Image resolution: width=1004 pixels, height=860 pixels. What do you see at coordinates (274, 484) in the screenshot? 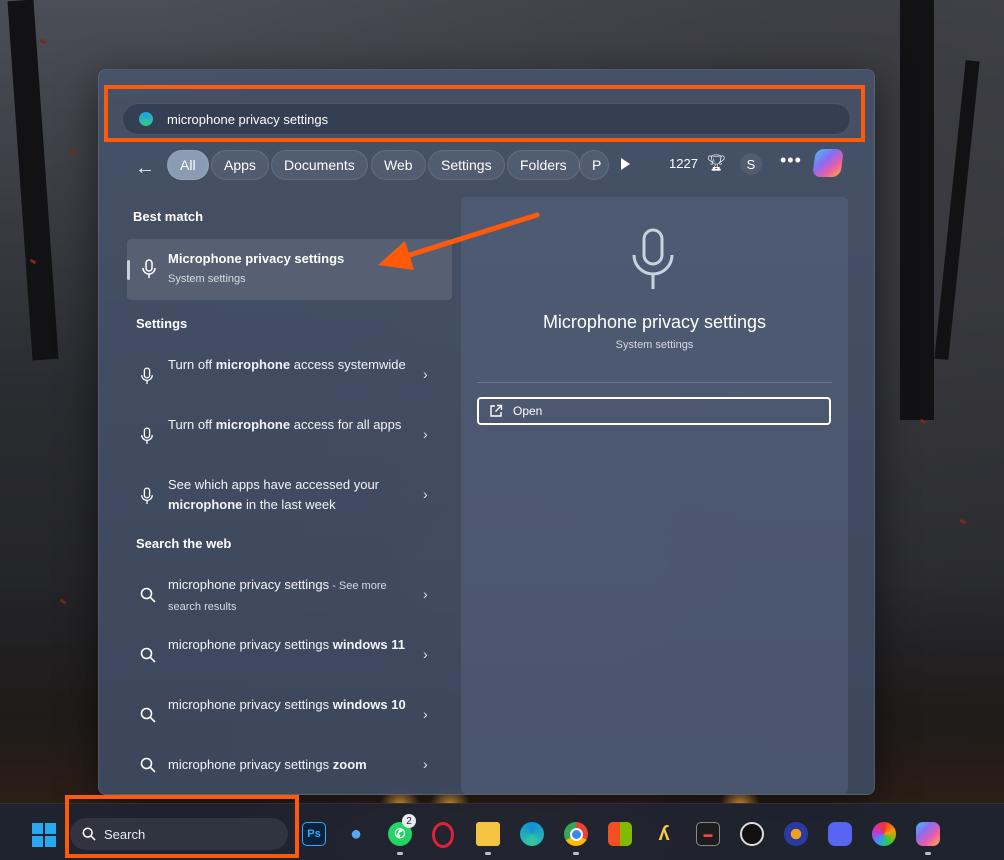
I see `result-text: See which apps have accessed your` at bounding box center [274, 484].